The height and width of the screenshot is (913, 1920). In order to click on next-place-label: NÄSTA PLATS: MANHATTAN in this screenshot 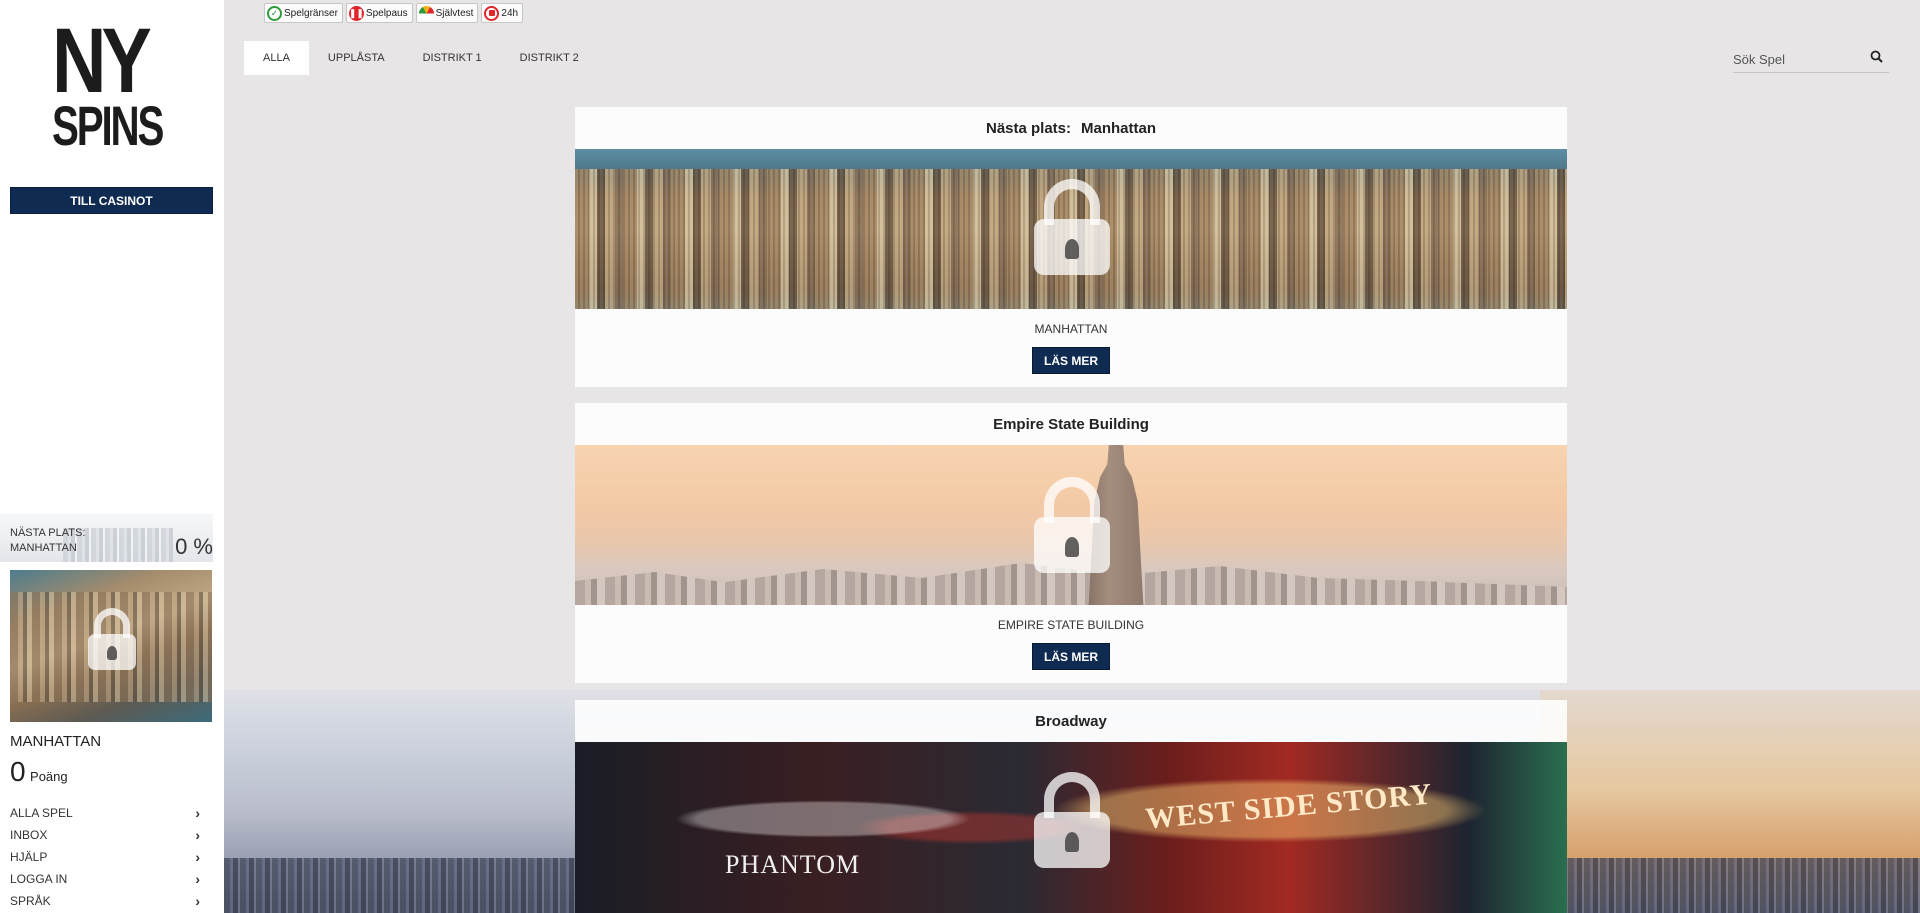, I will do `click(47, 541)`.